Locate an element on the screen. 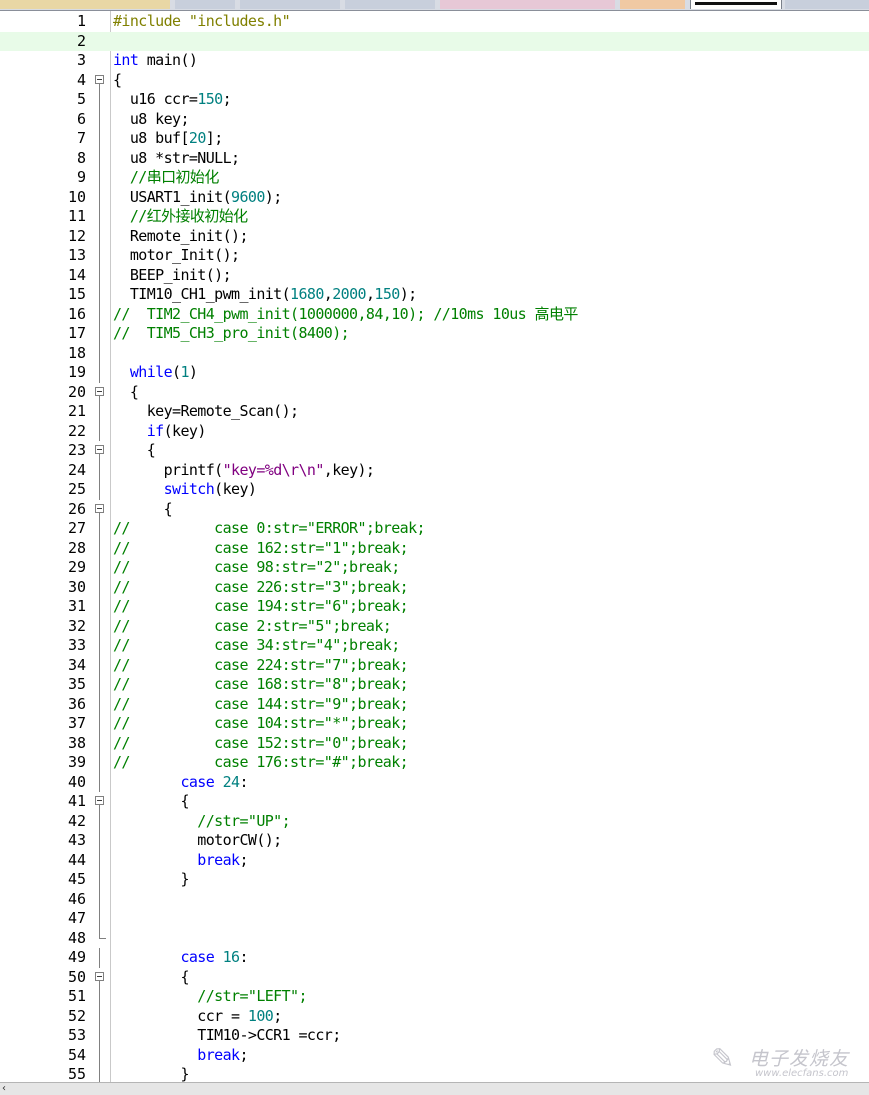 The image size is (869, 1095). code-line: 51 //str="LEFT"; is located at coordinates (434, 997).